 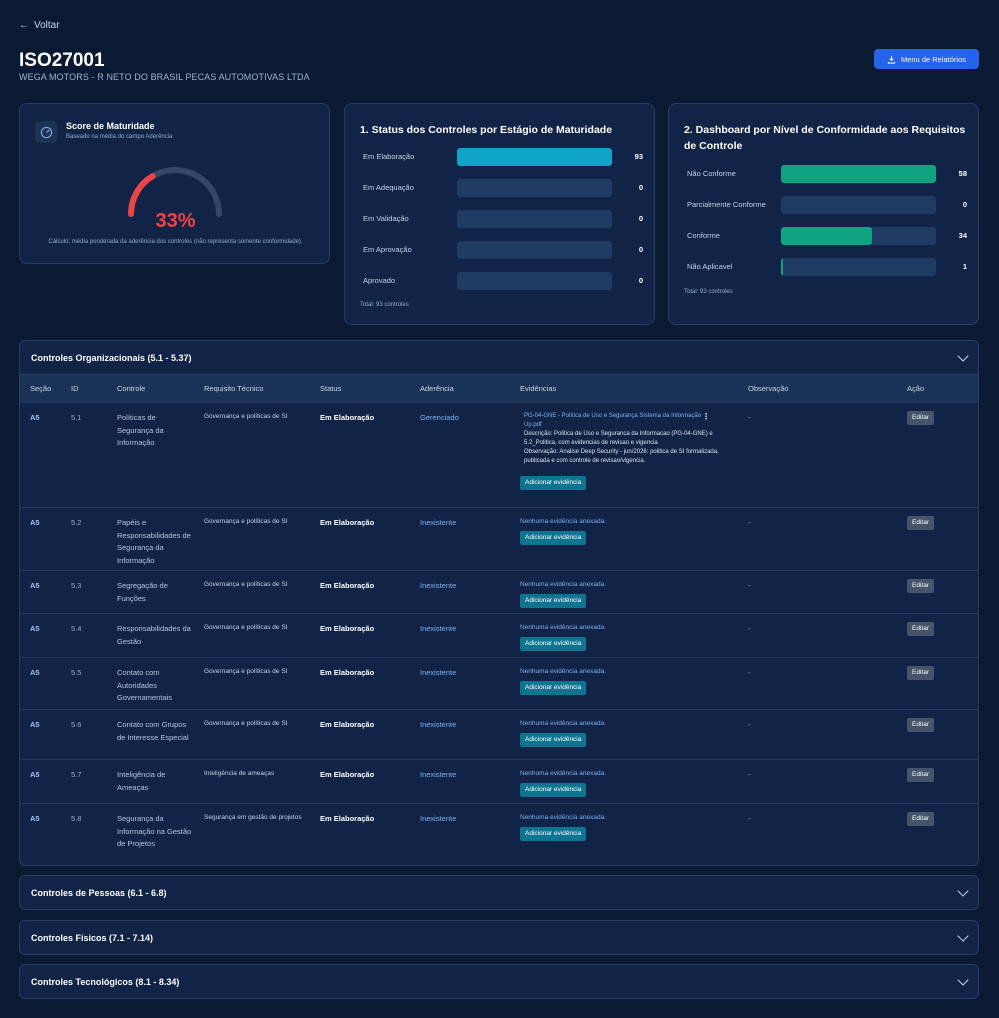 I want to click on gauge-icon, so click(x=46, y=132).